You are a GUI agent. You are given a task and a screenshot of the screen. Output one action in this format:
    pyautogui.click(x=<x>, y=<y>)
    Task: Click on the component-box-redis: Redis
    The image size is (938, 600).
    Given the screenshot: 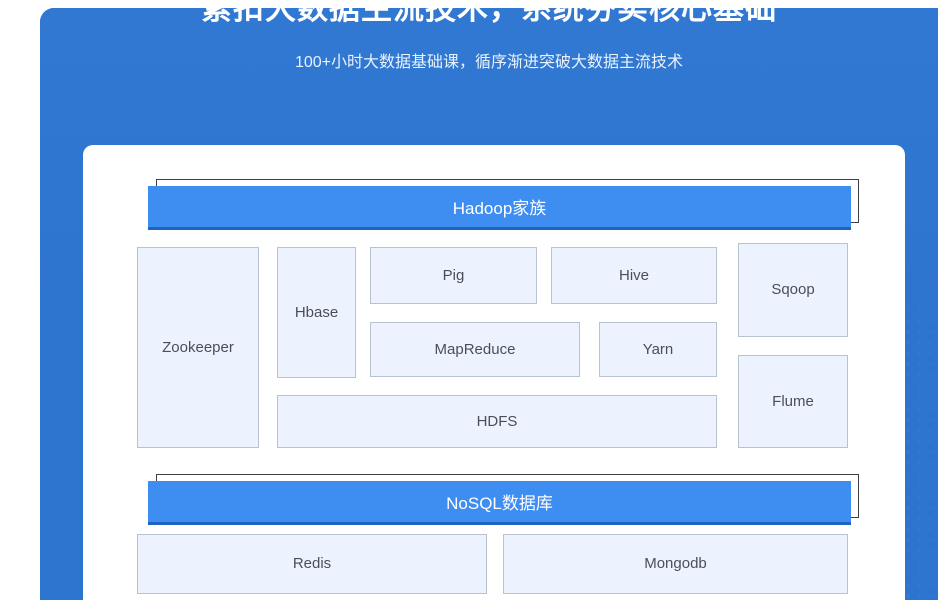 What is the action you would take?
    pyautogui.click(x=312, y=564)
    